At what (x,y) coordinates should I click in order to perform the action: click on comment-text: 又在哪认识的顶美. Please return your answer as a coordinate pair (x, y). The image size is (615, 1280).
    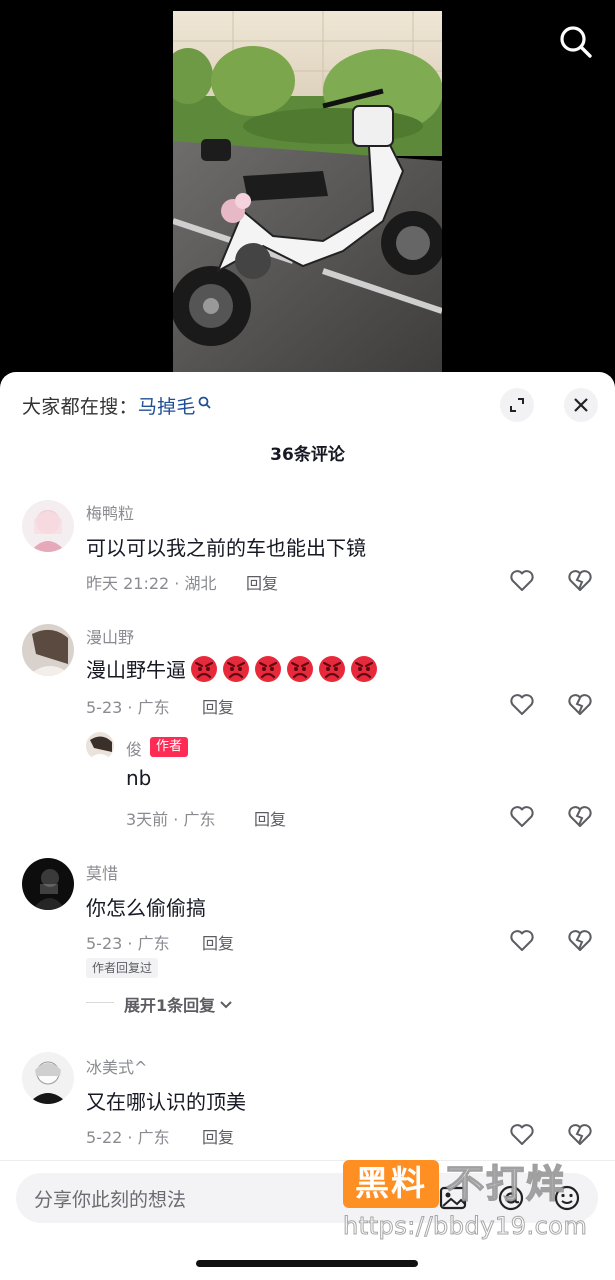
    Looking at the image, I should click on (166, 1100).